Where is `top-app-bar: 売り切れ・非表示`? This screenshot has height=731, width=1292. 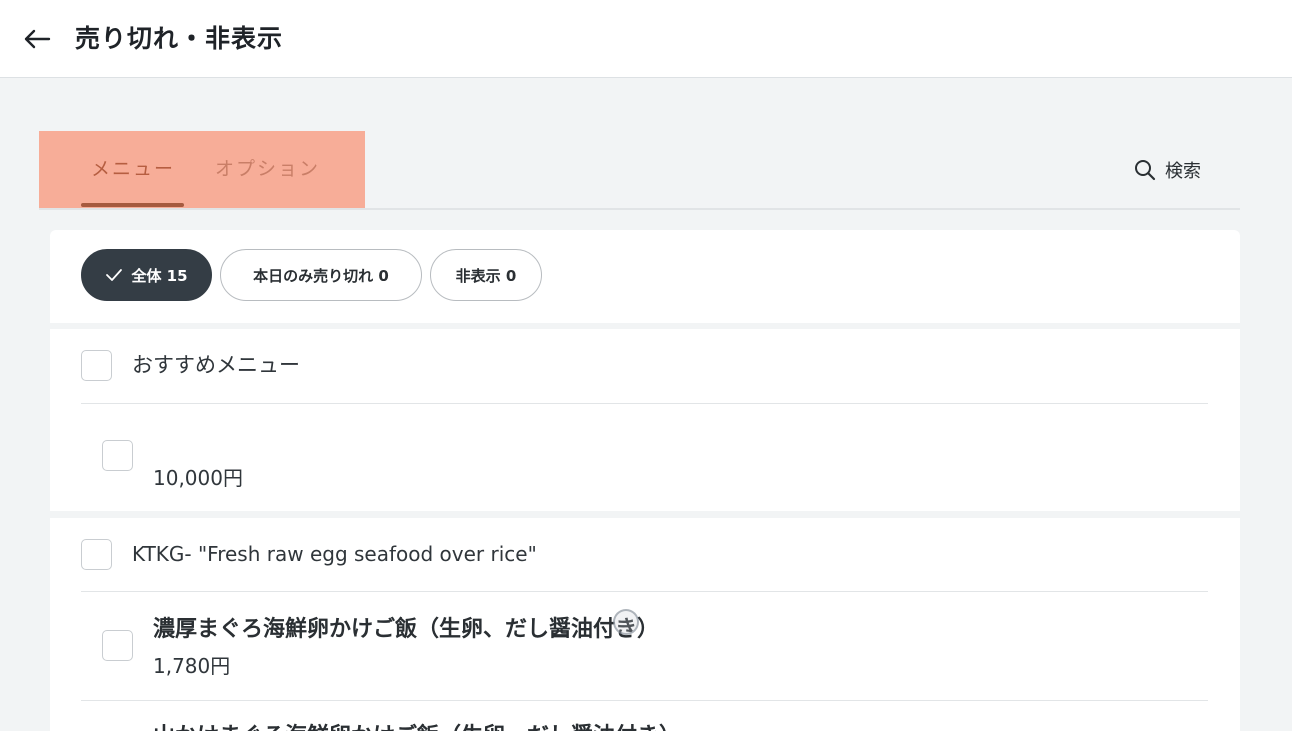 top-app-bar: 売り切れ・非表示 is located at coordinates (646, 39).